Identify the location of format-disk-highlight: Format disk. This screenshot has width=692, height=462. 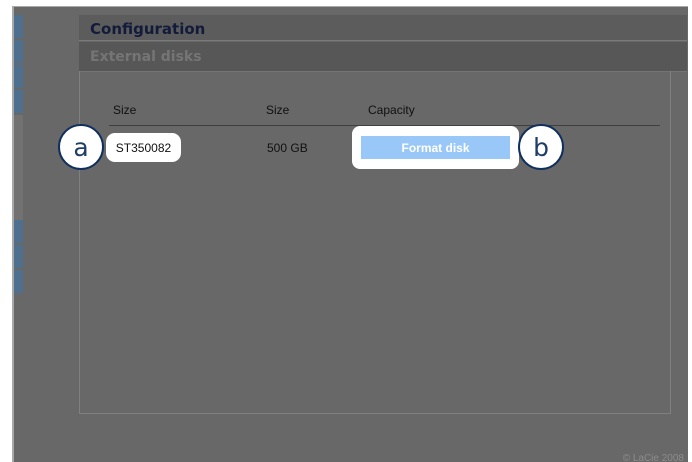
(435, 147).